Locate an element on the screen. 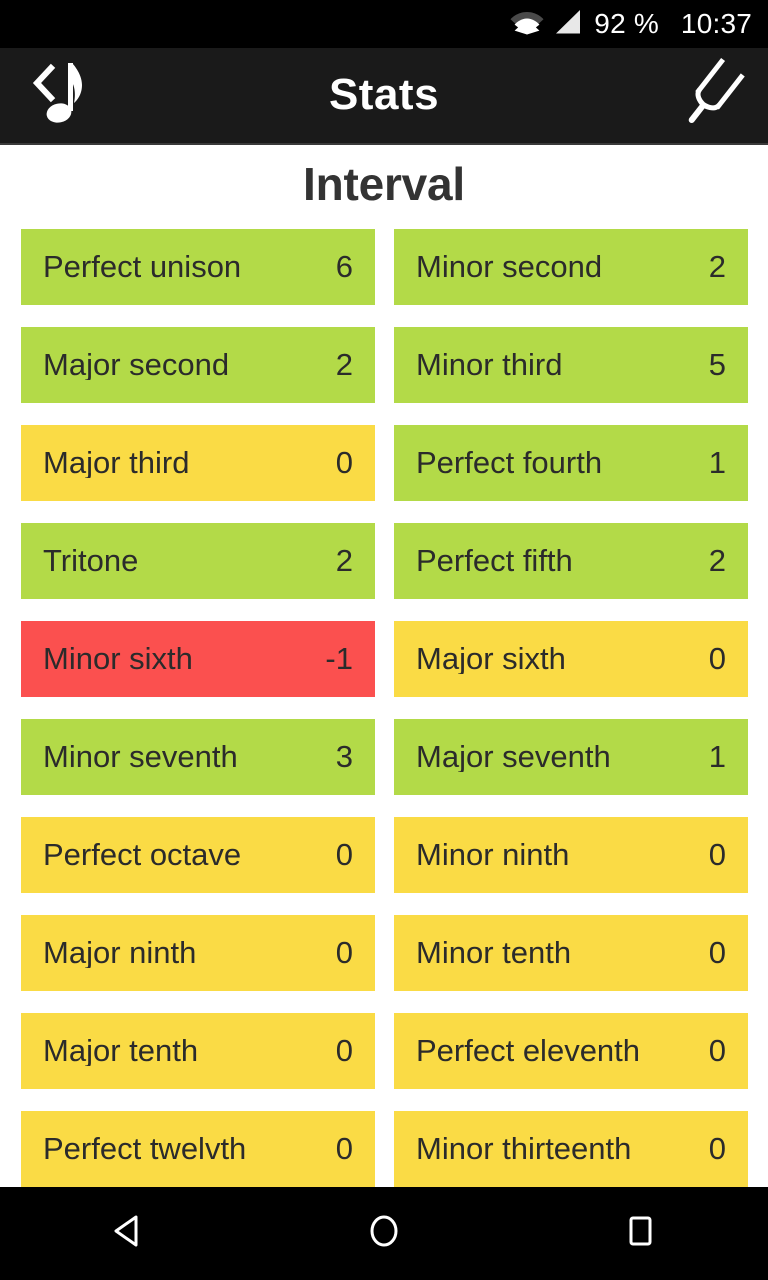 This screenshot has height=1280, width=768. interval-card: Minor ninth 0 is located at coordinates (571, 854).